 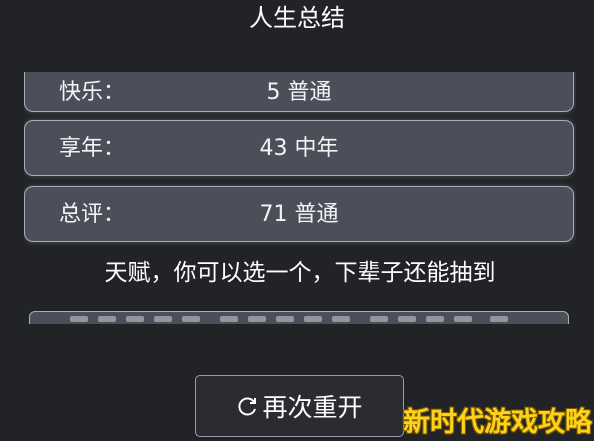 I want to click on restart-button-label: 再次重开, so click(x=312, y=407).